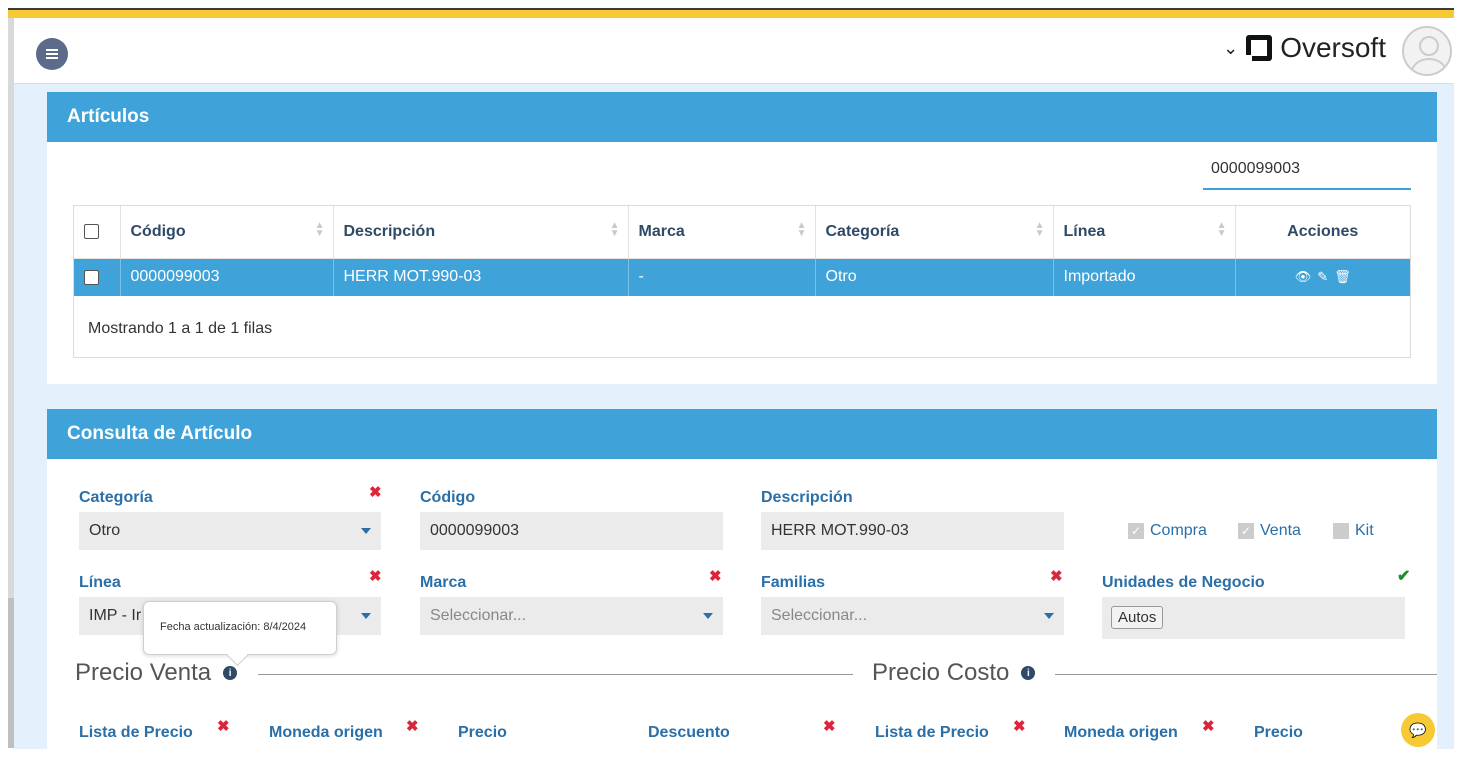 This screenshot has height=757, width=1462. I want to click on moneda-origen-venta-header: Moneda origen, so click(326, 732).